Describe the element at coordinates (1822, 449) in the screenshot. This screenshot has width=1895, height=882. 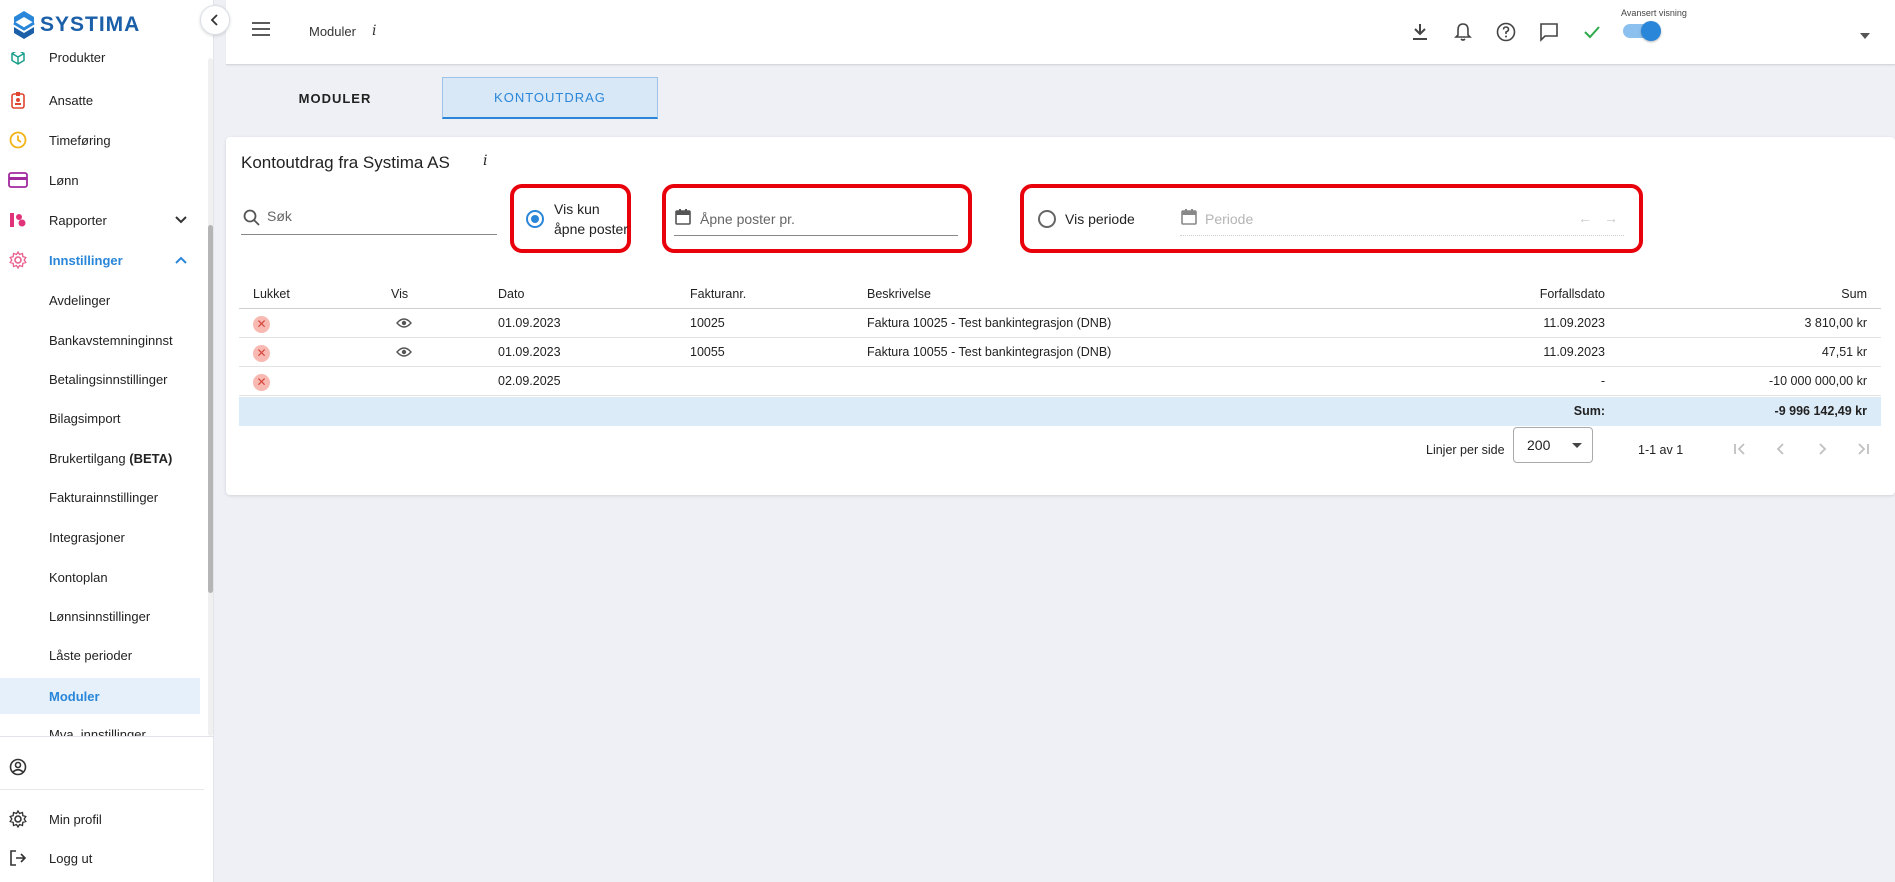
I see `next-page-icon` at that location.